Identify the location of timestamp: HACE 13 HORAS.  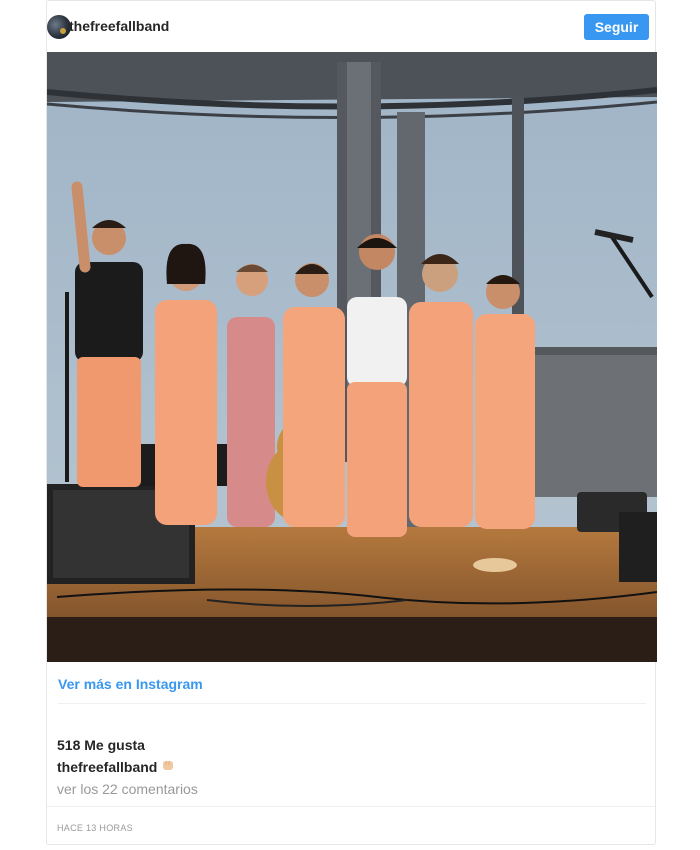
(95, 828).